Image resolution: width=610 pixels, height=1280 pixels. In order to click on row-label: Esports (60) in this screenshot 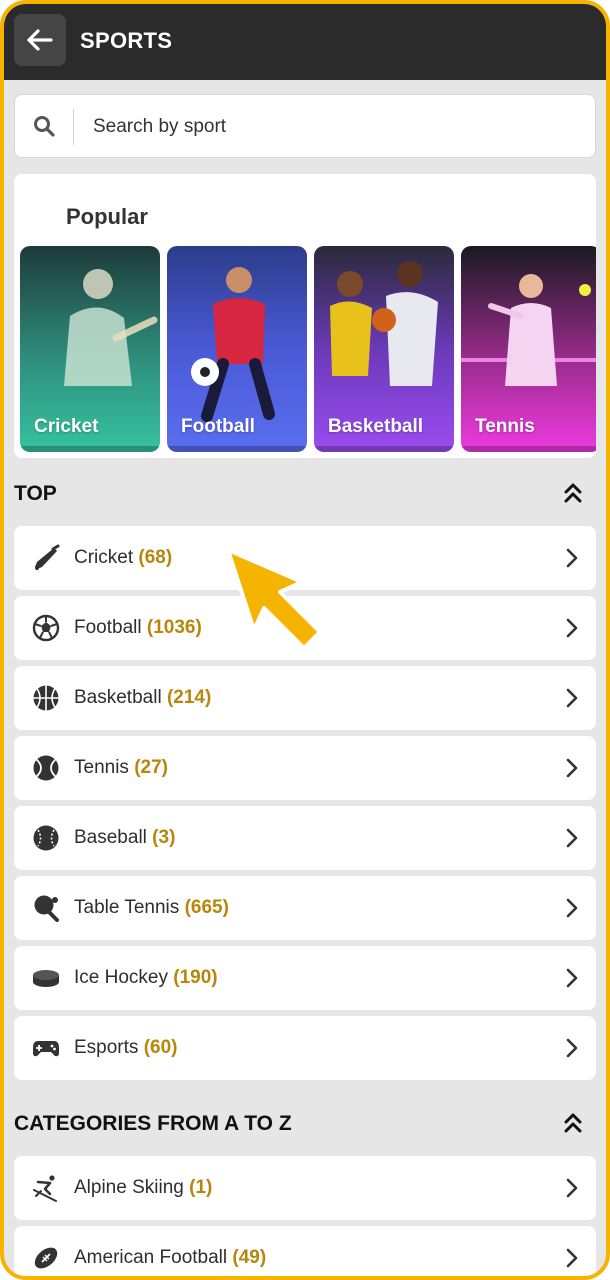, I will do `click(126, 1047)`.